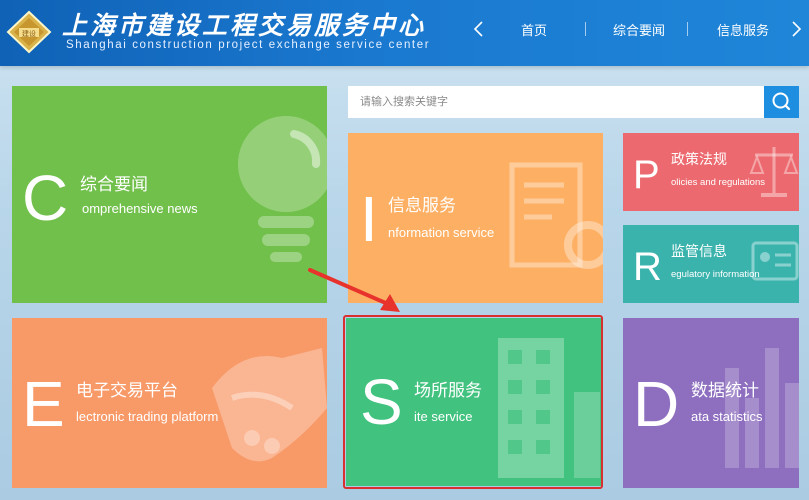 This screenshot has height=500, width=809. I want to click on tile-title: 监管信息, so click(699, 251).